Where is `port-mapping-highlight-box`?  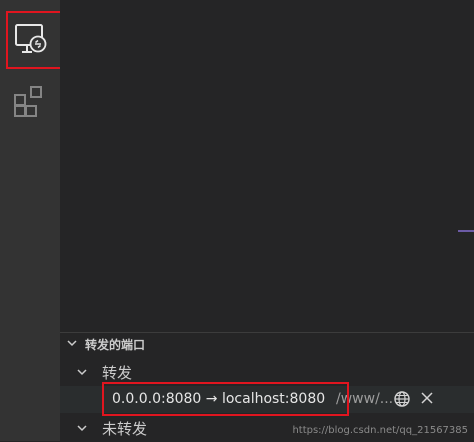 port-mapping-highlight-box is located at coordinates (225, 399).